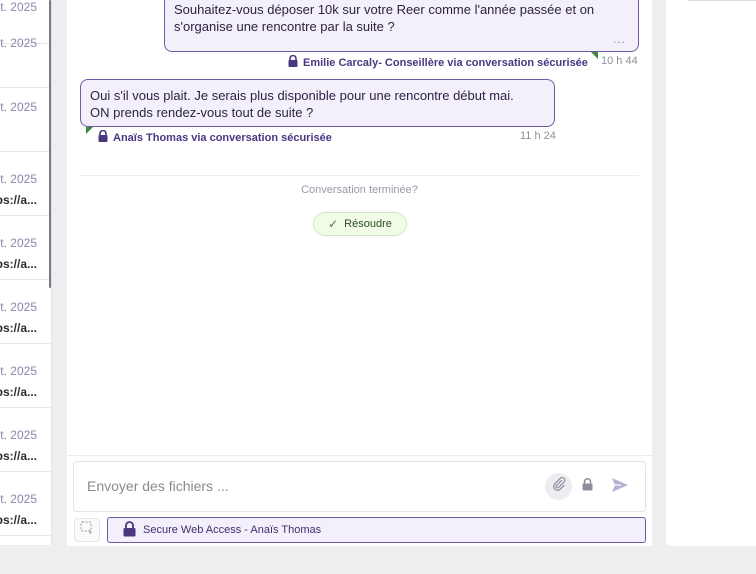 Image resolution: width=756 pixels, height=574 pixels. I want to click on send-icon, so click(620, 487).